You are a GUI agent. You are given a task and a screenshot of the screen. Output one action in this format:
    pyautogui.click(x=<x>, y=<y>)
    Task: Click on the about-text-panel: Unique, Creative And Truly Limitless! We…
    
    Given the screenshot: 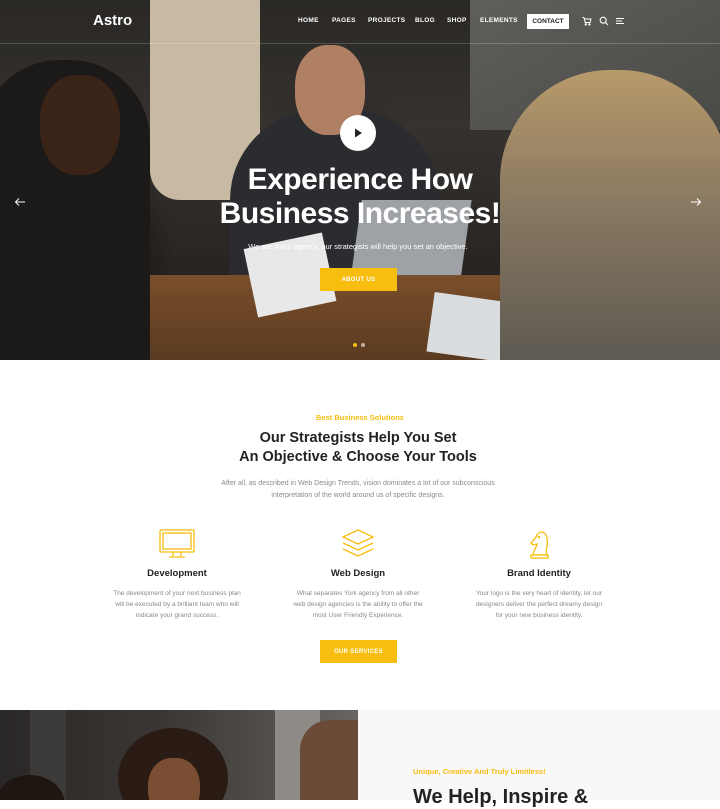 What is the action you would take?
    pyautogui.click(x=539, y=759)
    